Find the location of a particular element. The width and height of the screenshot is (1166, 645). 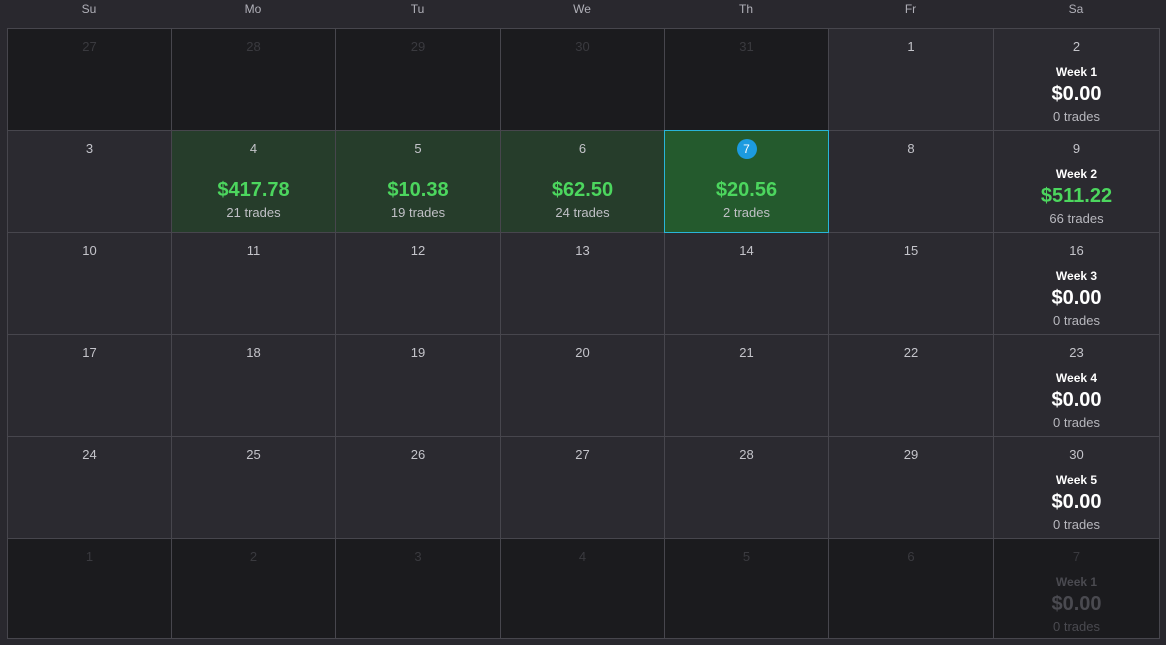

week-summary-cell: 23 Week 4 $0.00 0 trades is located at coordinates (1076, 385).